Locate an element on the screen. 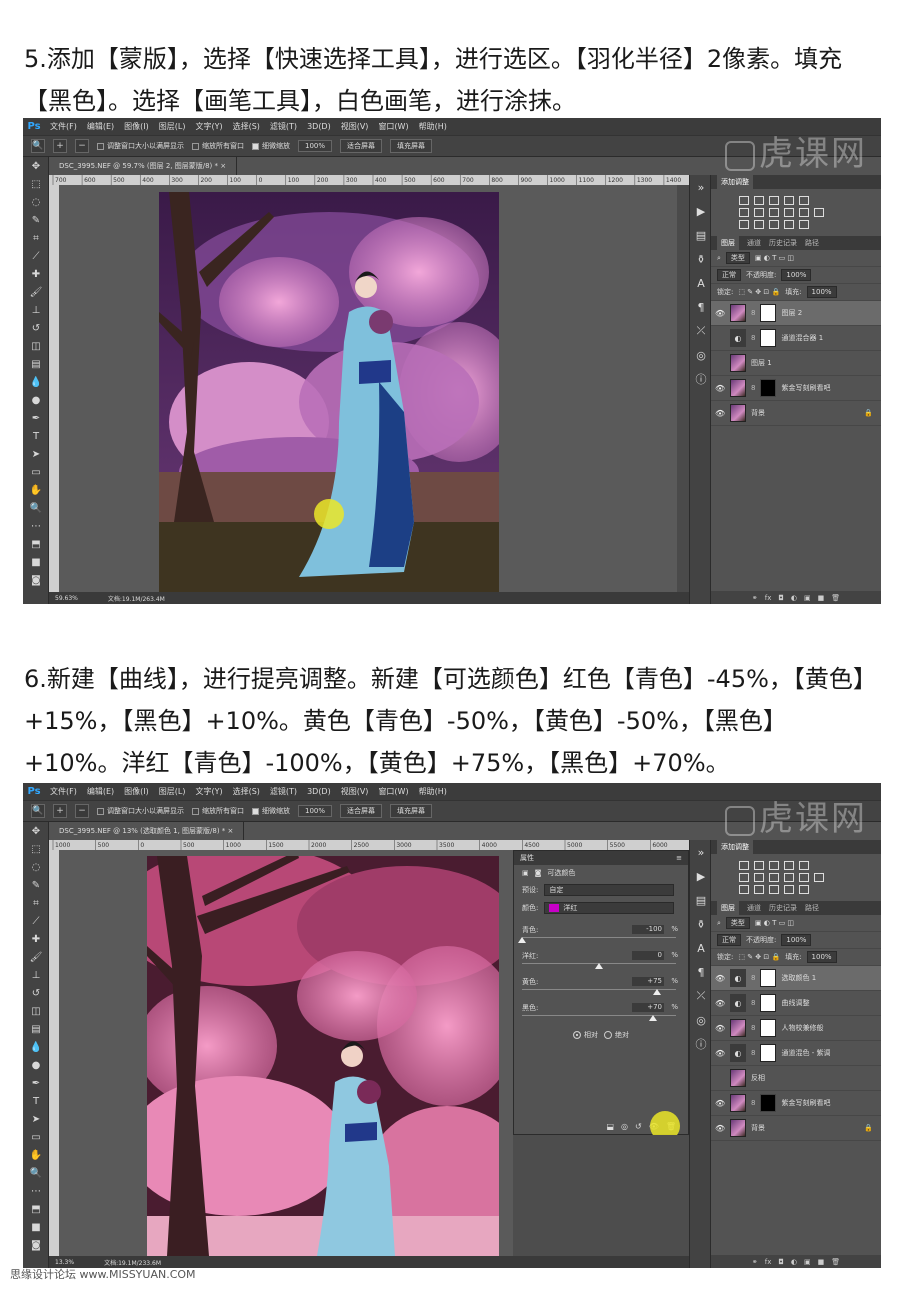  menu-edit: 编辑(E) is located at coordinates (100, 791).